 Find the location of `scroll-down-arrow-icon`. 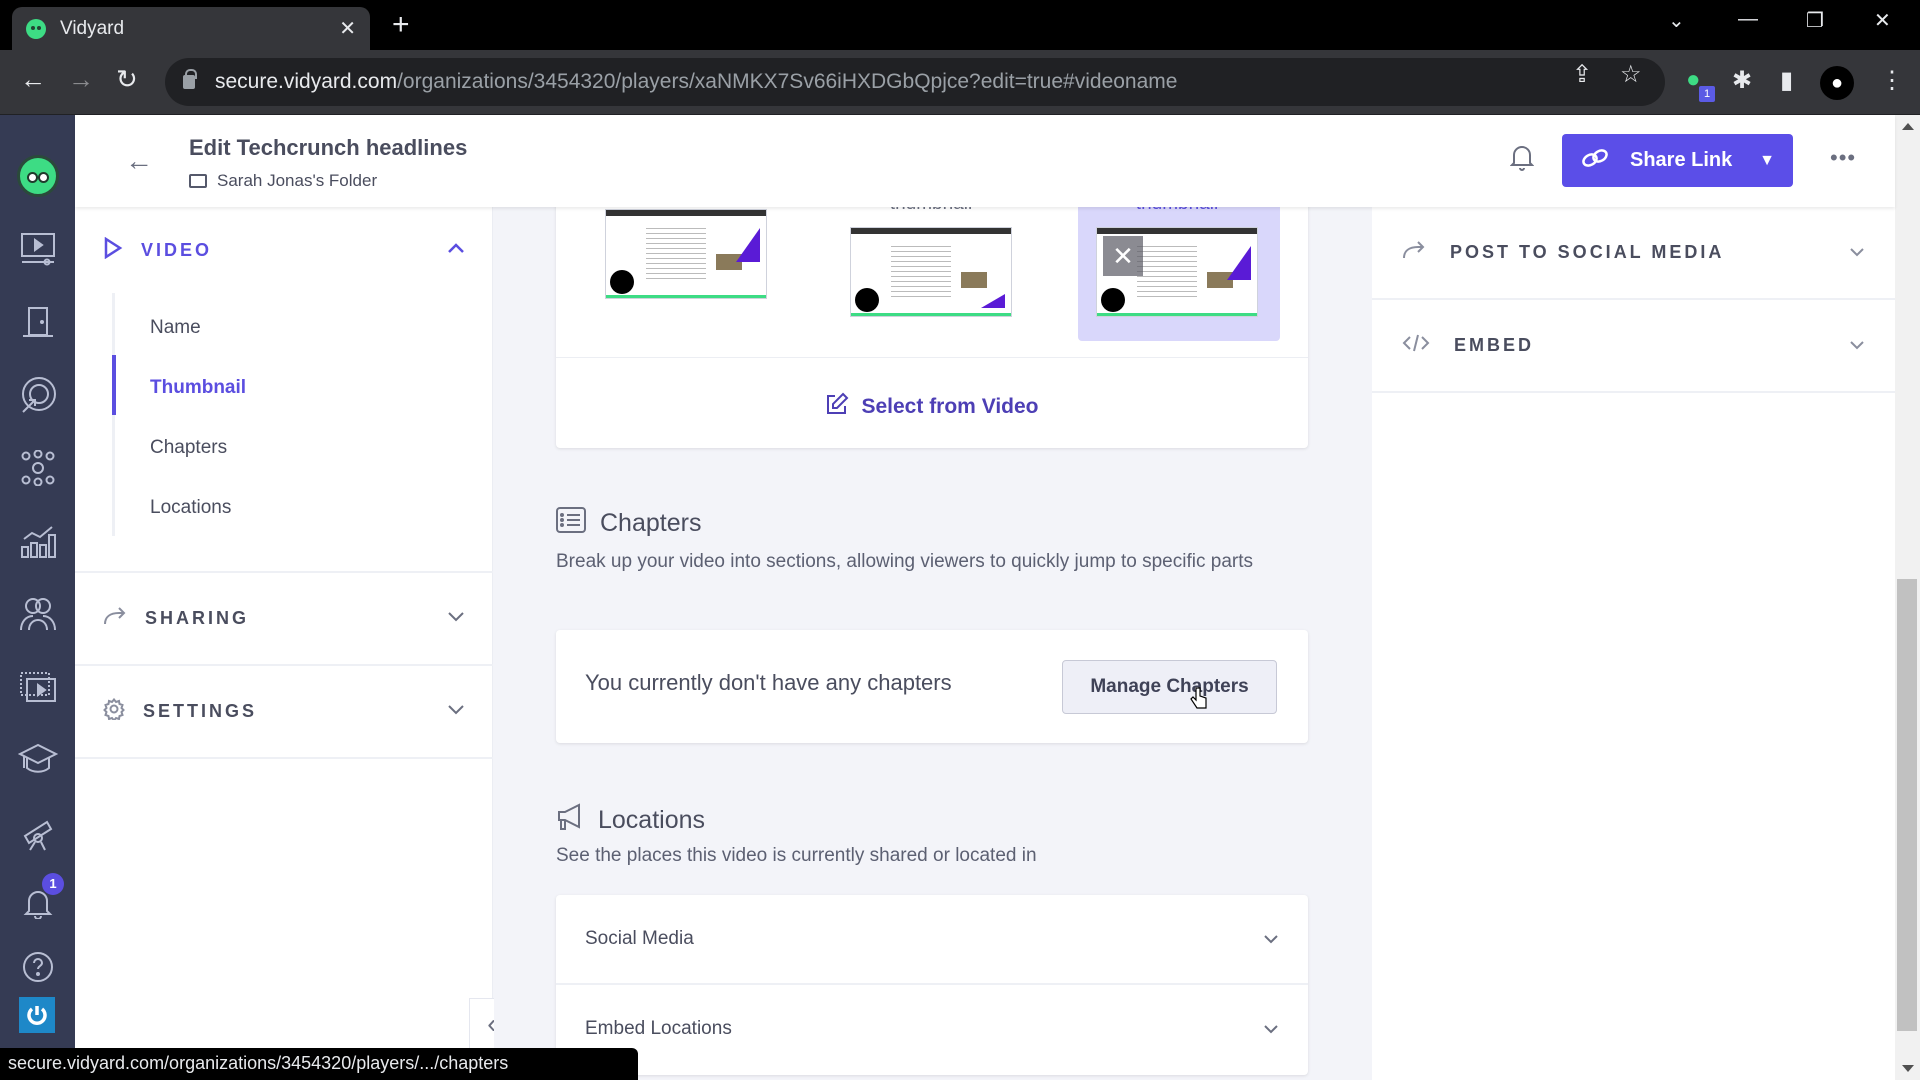

scroll-down-arrow-icon is located at coordinates (1908, 1068).